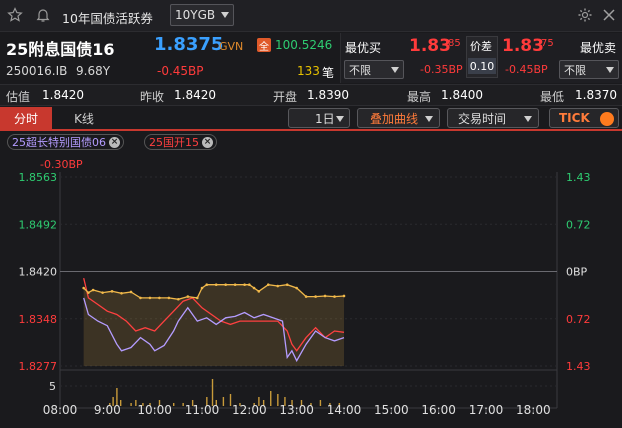 This screenshot has width=622, height=428. I want to click on tab-intraday: 分时, so click(26, 118).